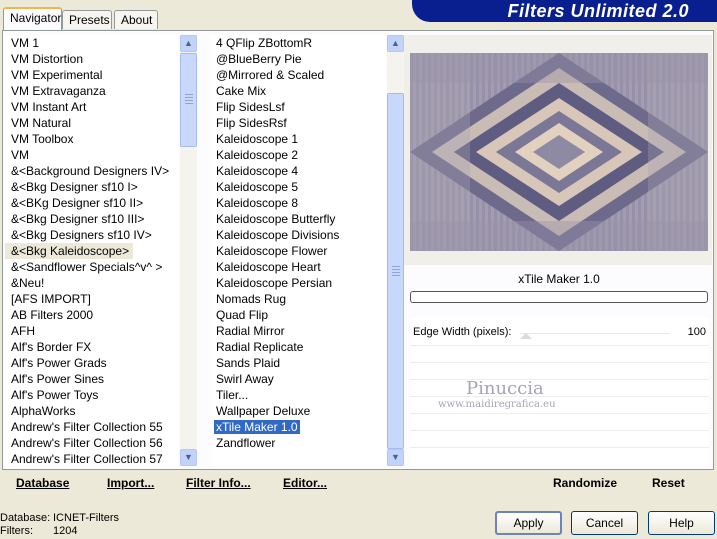  I want to click on filter-item: Flip SidesLsf, so click(298, 107).